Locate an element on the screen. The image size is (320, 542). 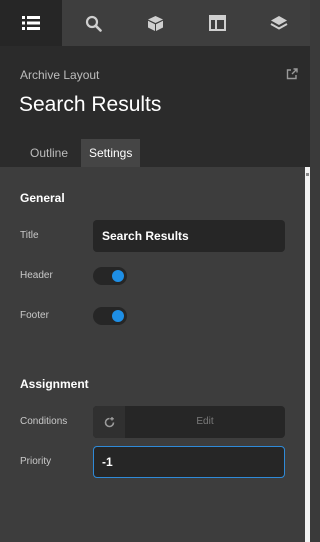
top-toolbar is located at coordinates (155, 23).